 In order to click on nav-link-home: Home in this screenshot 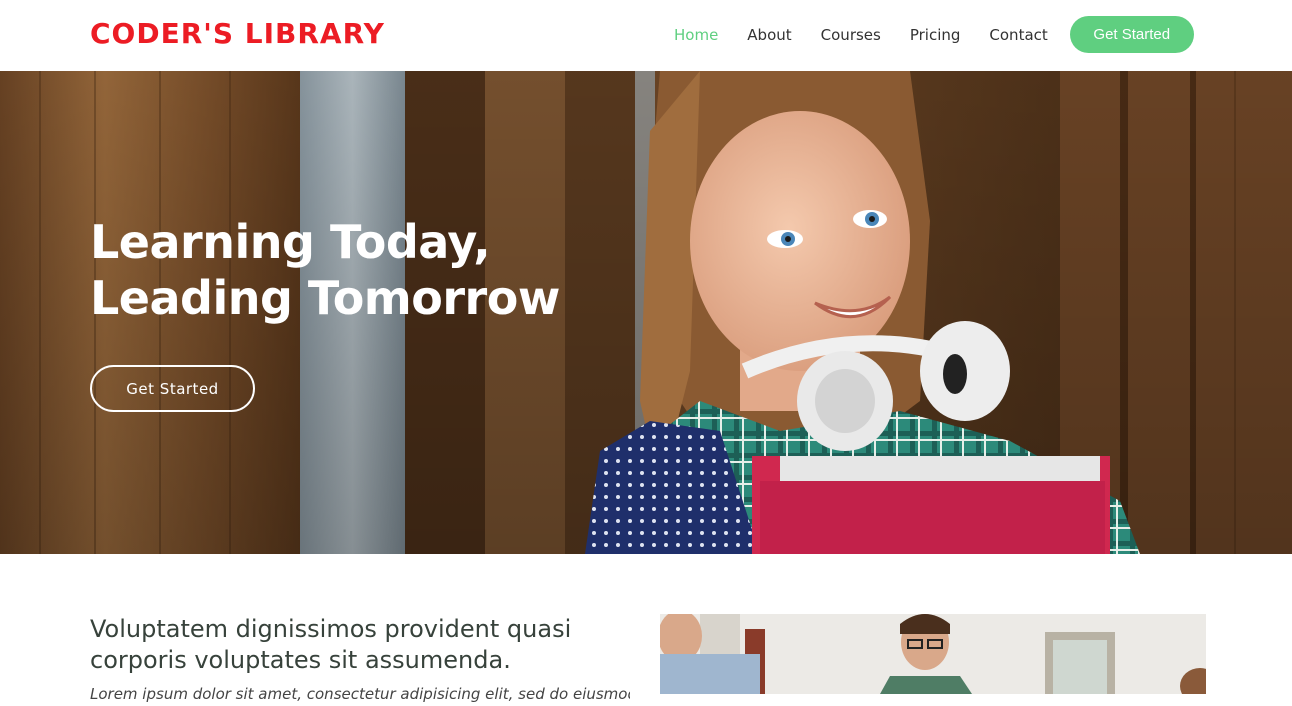, I will do `click(696, 35)`.